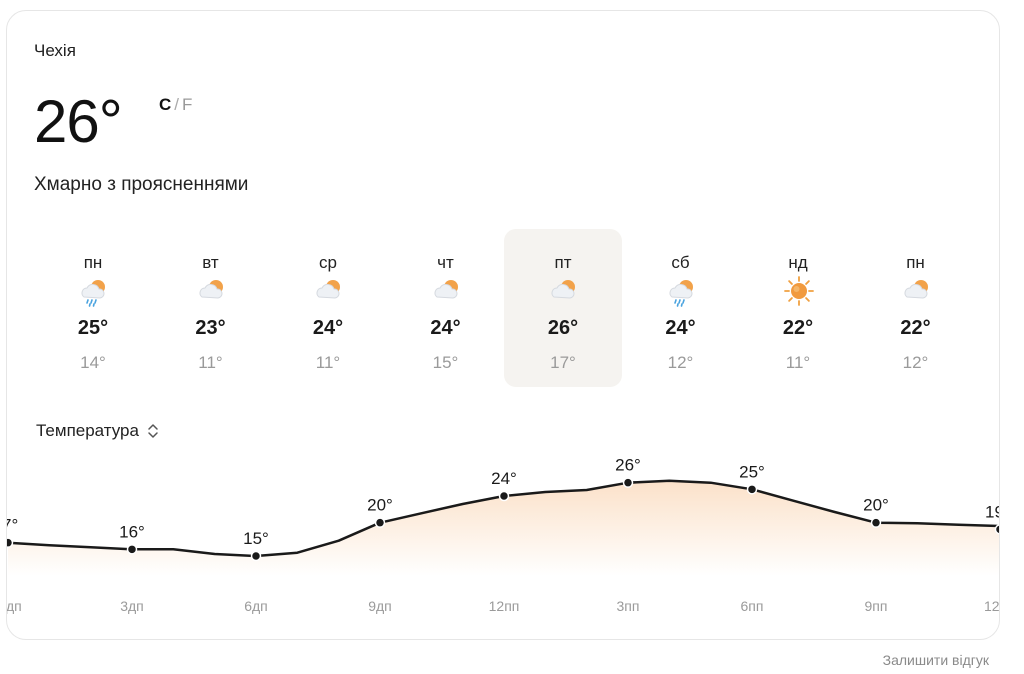 This screenshot has height=674, width=1024. What do you see at coordinates (628, 465) in the screenshot?
I see `temperature-label: 26°` at bounding box center [628, 465].